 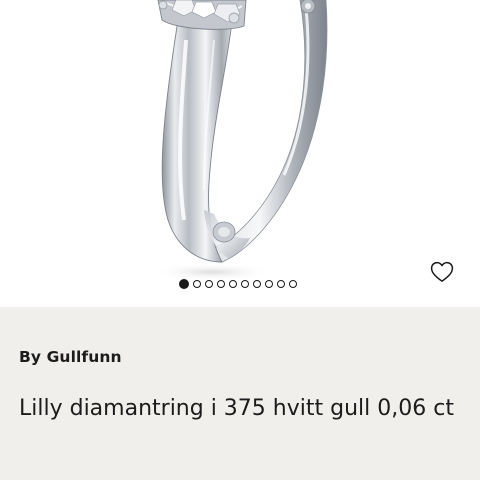 What do you see at coordinates (239, 284) in the screenshot?
I see `carousel-indicator` at bounding box center [239, 284].